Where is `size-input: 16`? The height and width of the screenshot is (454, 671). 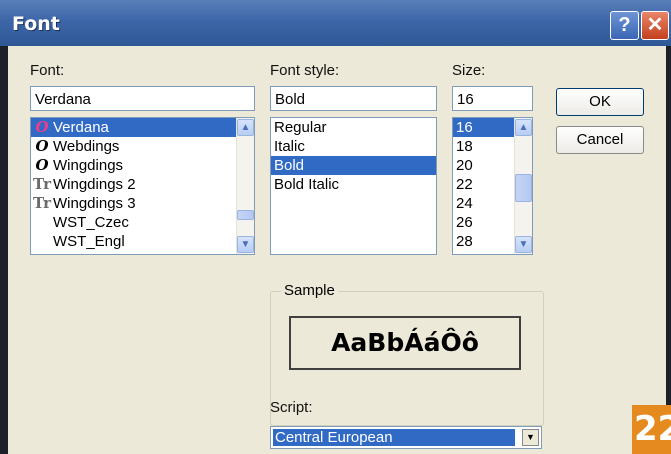 size-input: 16 is located at coordinates (492, 98).